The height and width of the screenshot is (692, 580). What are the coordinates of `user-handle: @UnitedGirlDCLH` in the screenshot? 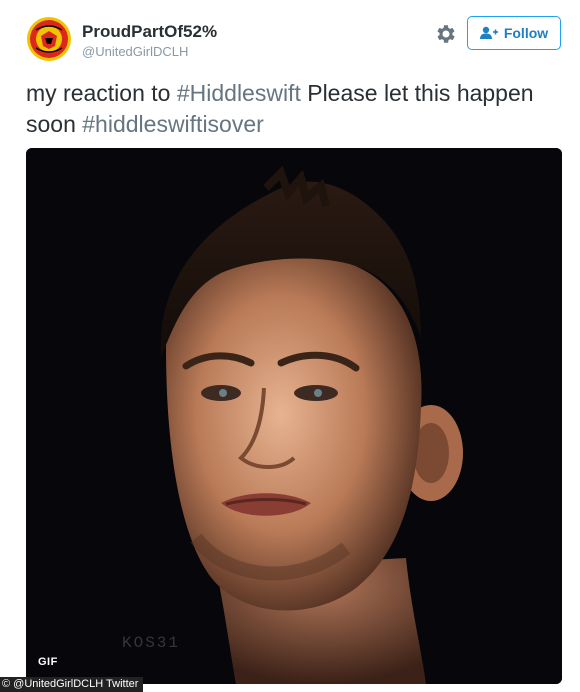 It's located at (135, 51).